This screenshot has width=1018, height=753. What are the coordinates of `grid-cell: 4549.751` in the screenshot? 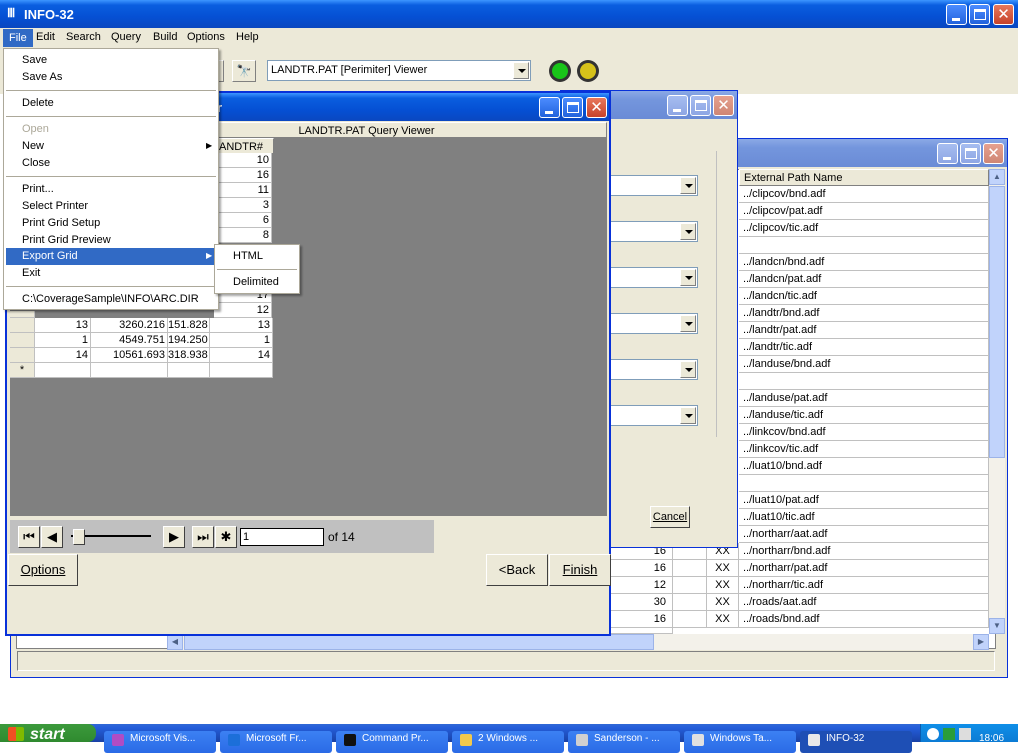 It's located at (129, 340).